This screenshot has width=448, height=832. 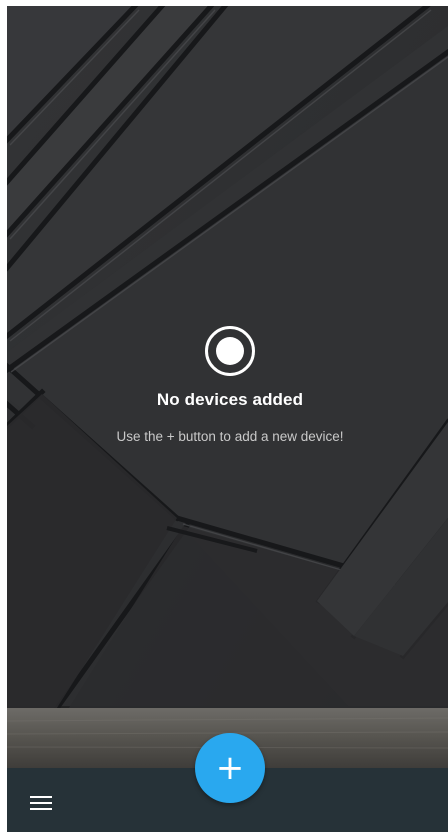 I want to click on screen-top-border, so click(x=224, y=3).